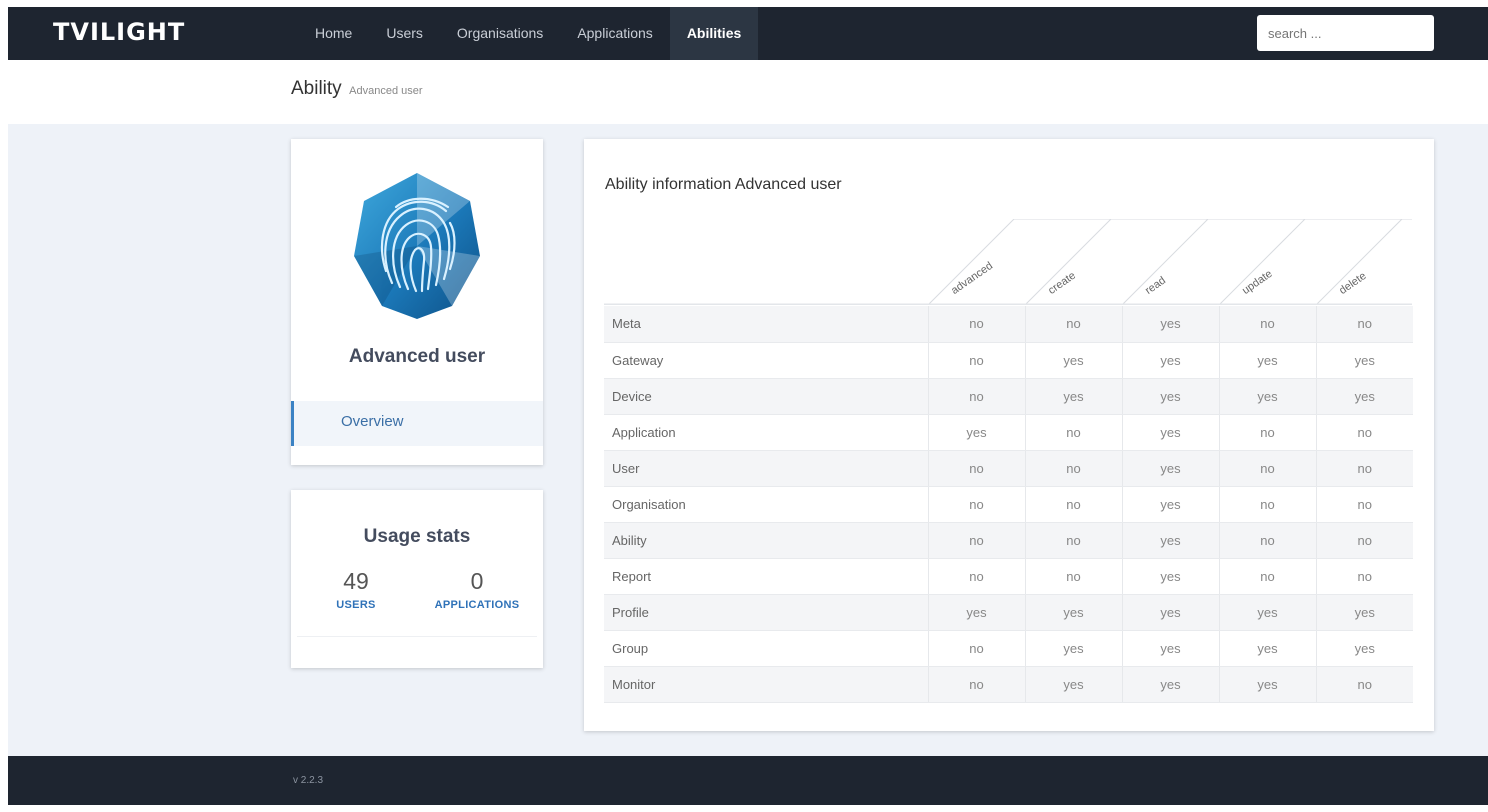  What do you see at coordinates (417, 579) in the screenshot?
I see `usage-stats-card: Usage stats 49 USERS 0 APPLICATIONS` at bounding box center [417, 579].